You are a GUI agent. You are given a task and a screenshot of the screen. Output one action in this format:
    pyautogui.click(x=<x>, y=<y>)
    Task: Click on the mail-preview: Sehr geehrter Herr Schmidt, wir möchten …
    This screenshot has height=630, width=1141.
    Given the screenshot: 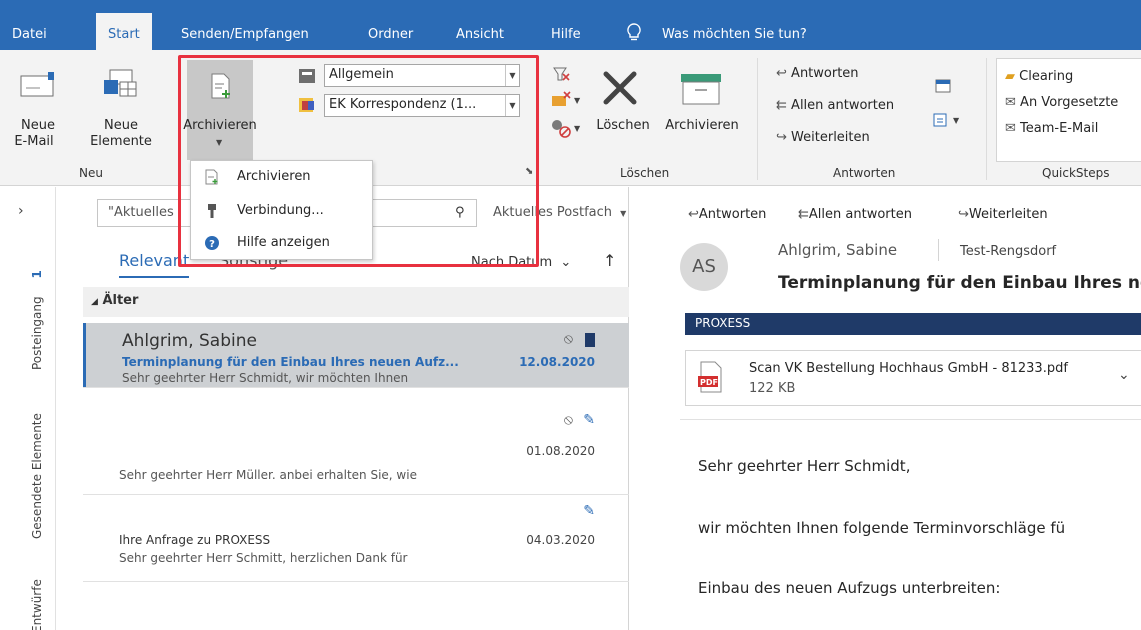 What is the action you would take?
    pyautogui.click(x=265, y=378)
    